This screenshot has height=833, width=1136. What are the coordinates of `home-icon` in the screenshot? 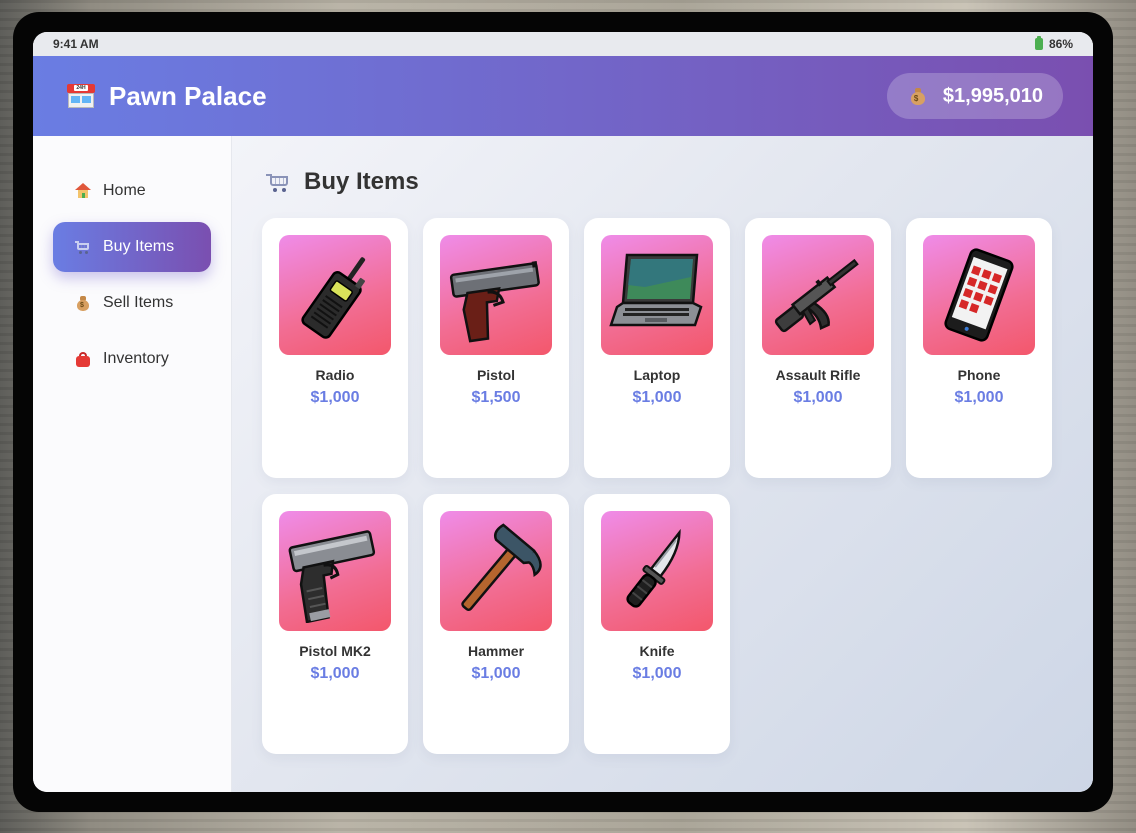 It's located at (83, 191).